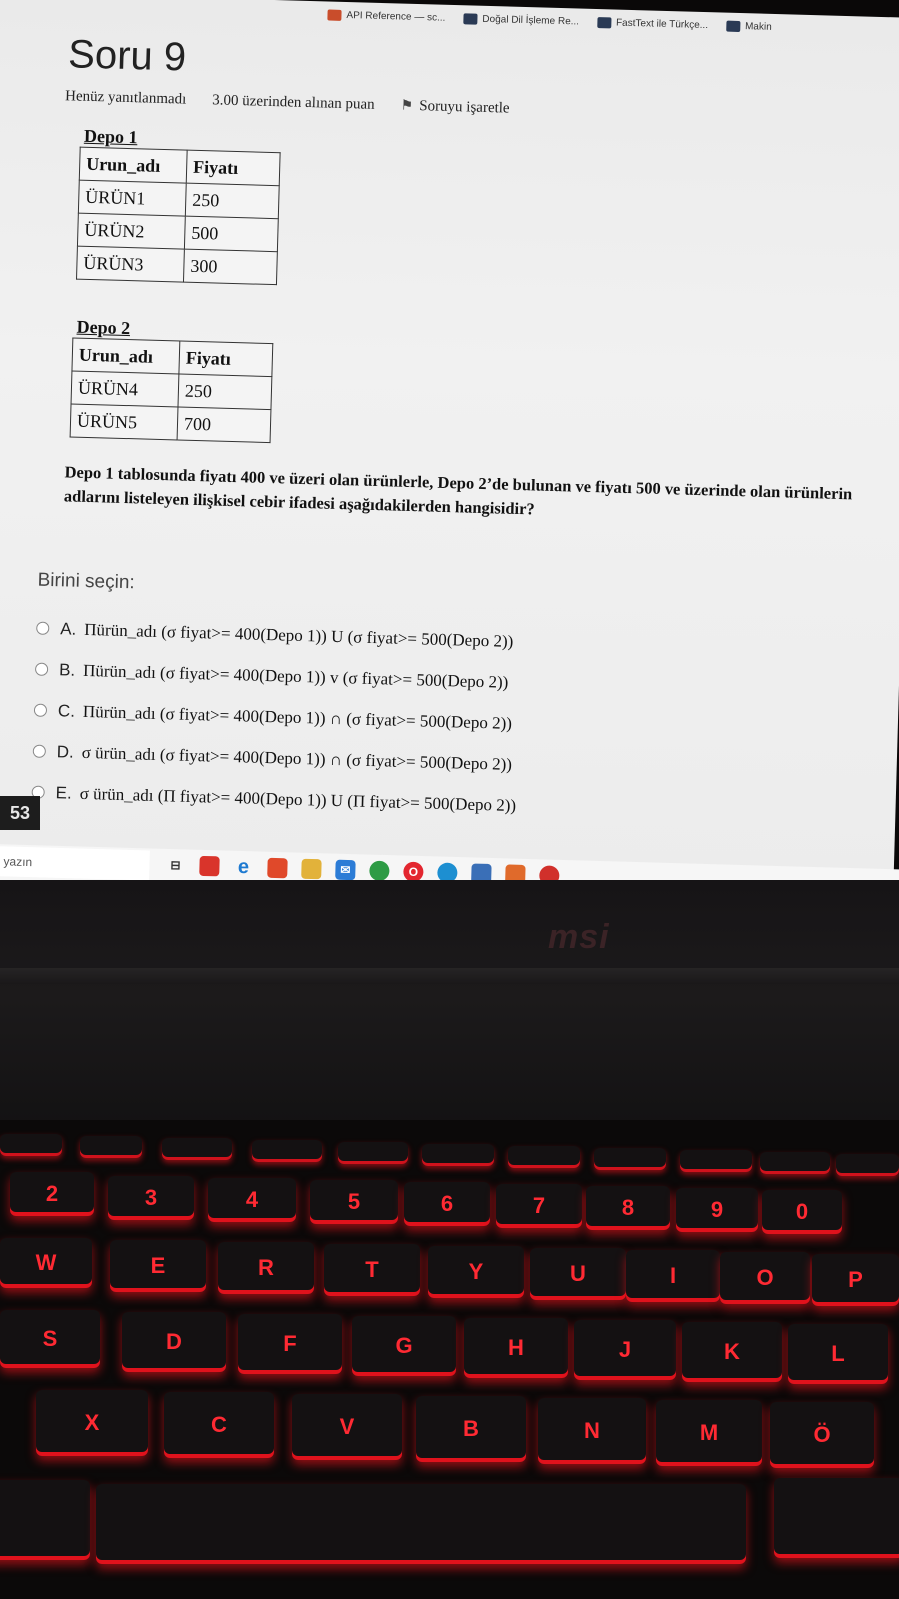  I want to click on key: T, so click(372, 1270).